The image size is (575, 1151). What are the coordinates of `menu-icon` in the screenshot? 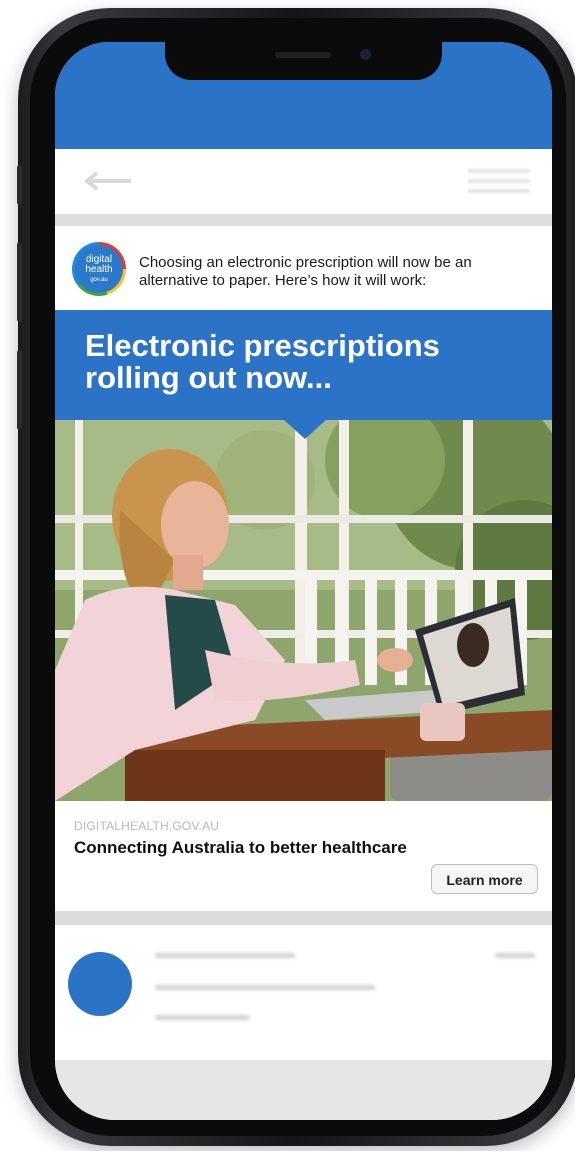 It's located at (499, 182).